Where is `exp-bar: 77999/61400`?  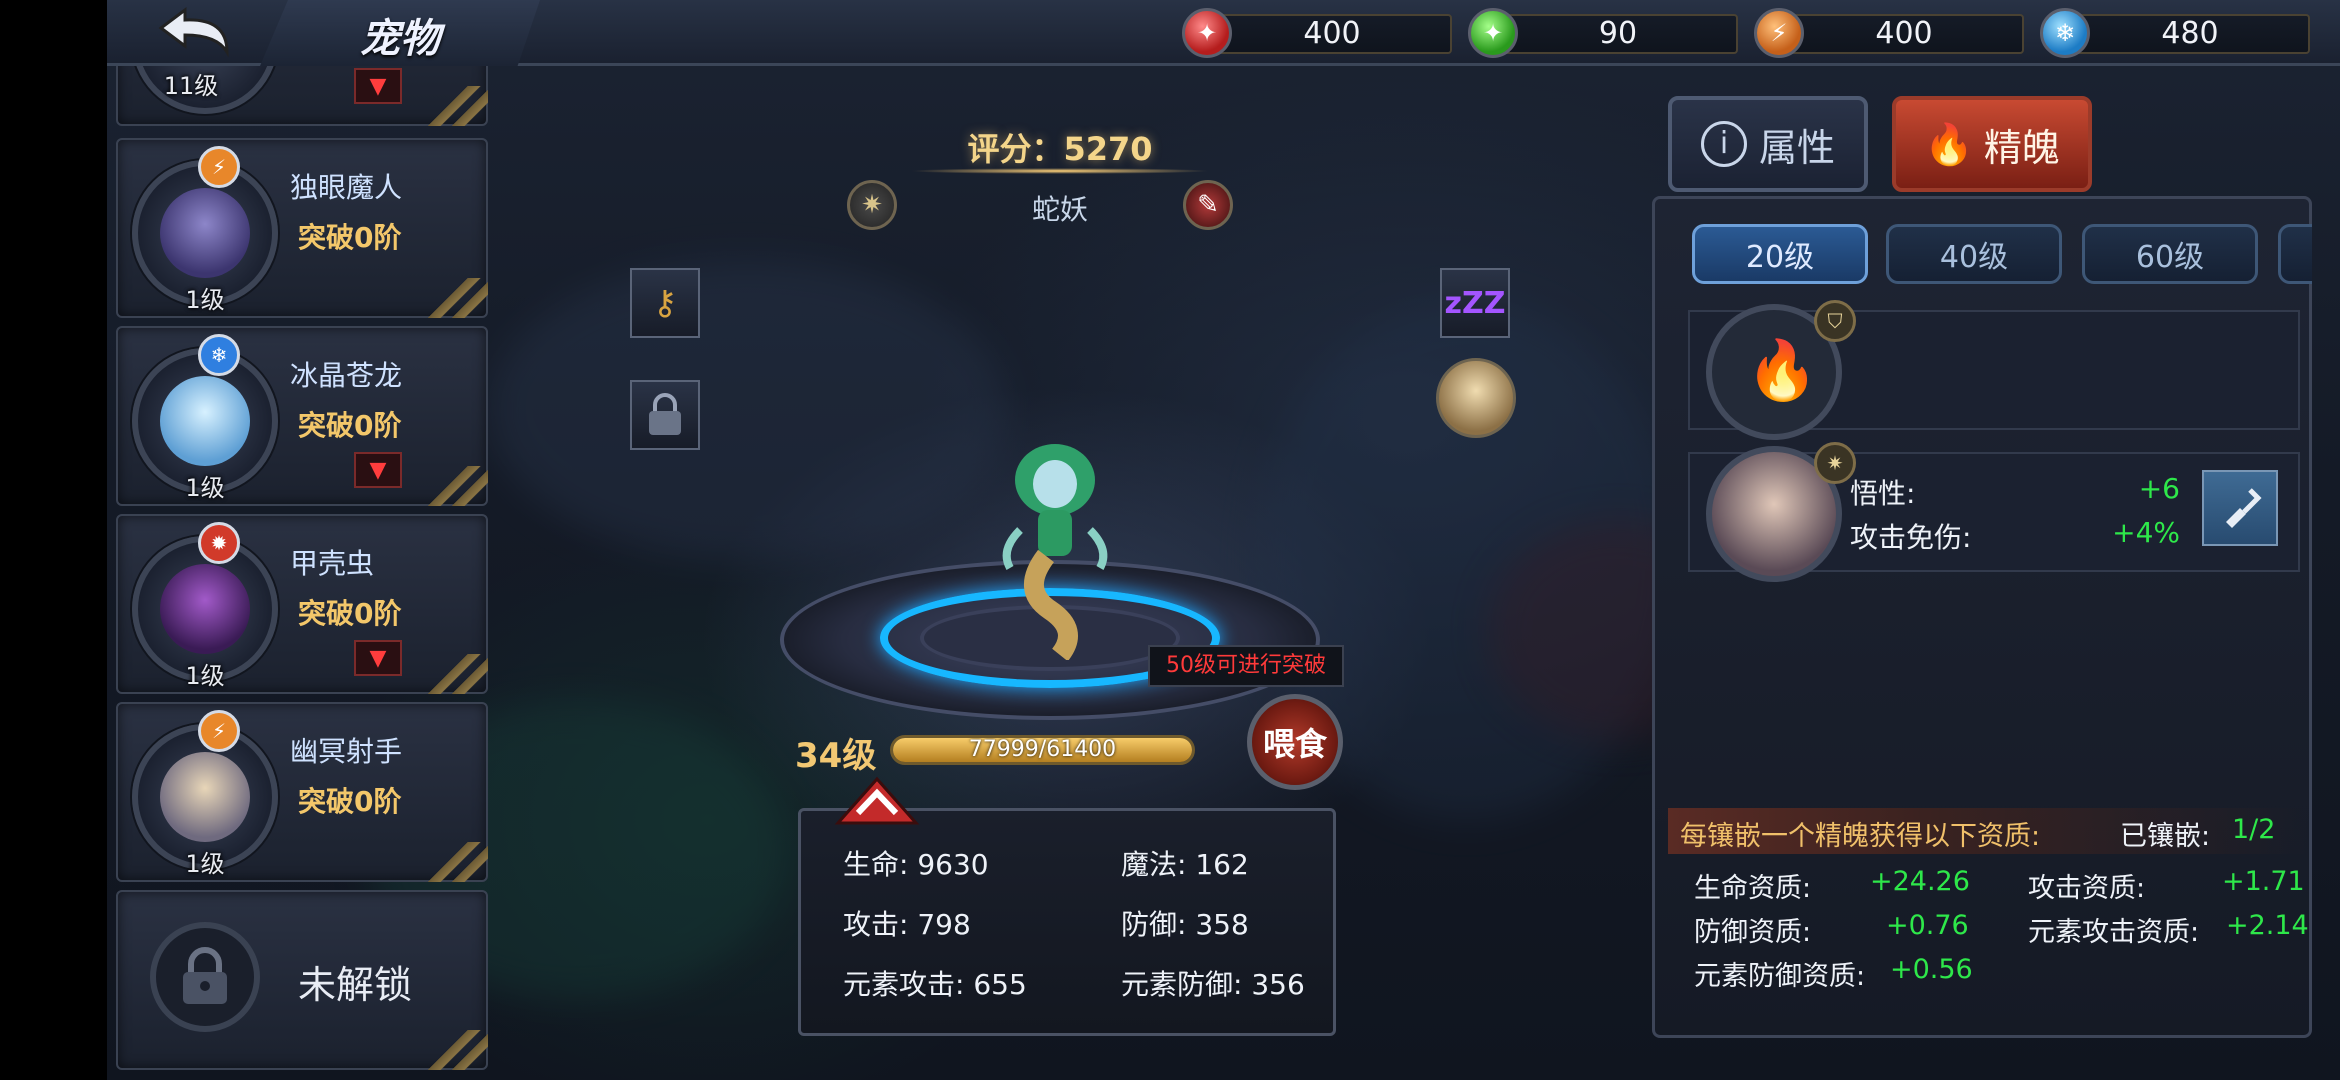 exp-bar: 77999/61400 is located at coordinates (1042, 750).